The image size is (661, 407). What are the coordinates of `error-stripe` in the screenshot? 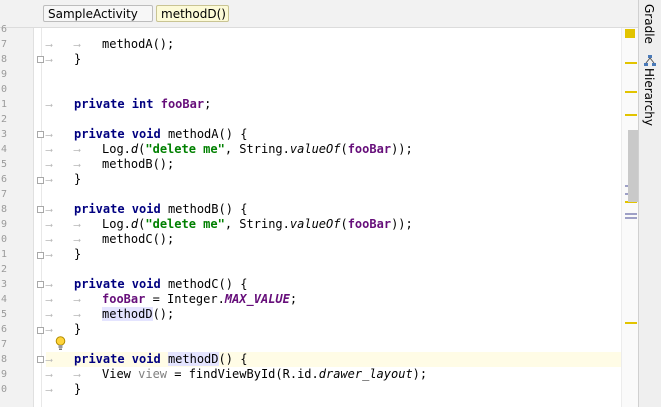 It's located at (630, 217).